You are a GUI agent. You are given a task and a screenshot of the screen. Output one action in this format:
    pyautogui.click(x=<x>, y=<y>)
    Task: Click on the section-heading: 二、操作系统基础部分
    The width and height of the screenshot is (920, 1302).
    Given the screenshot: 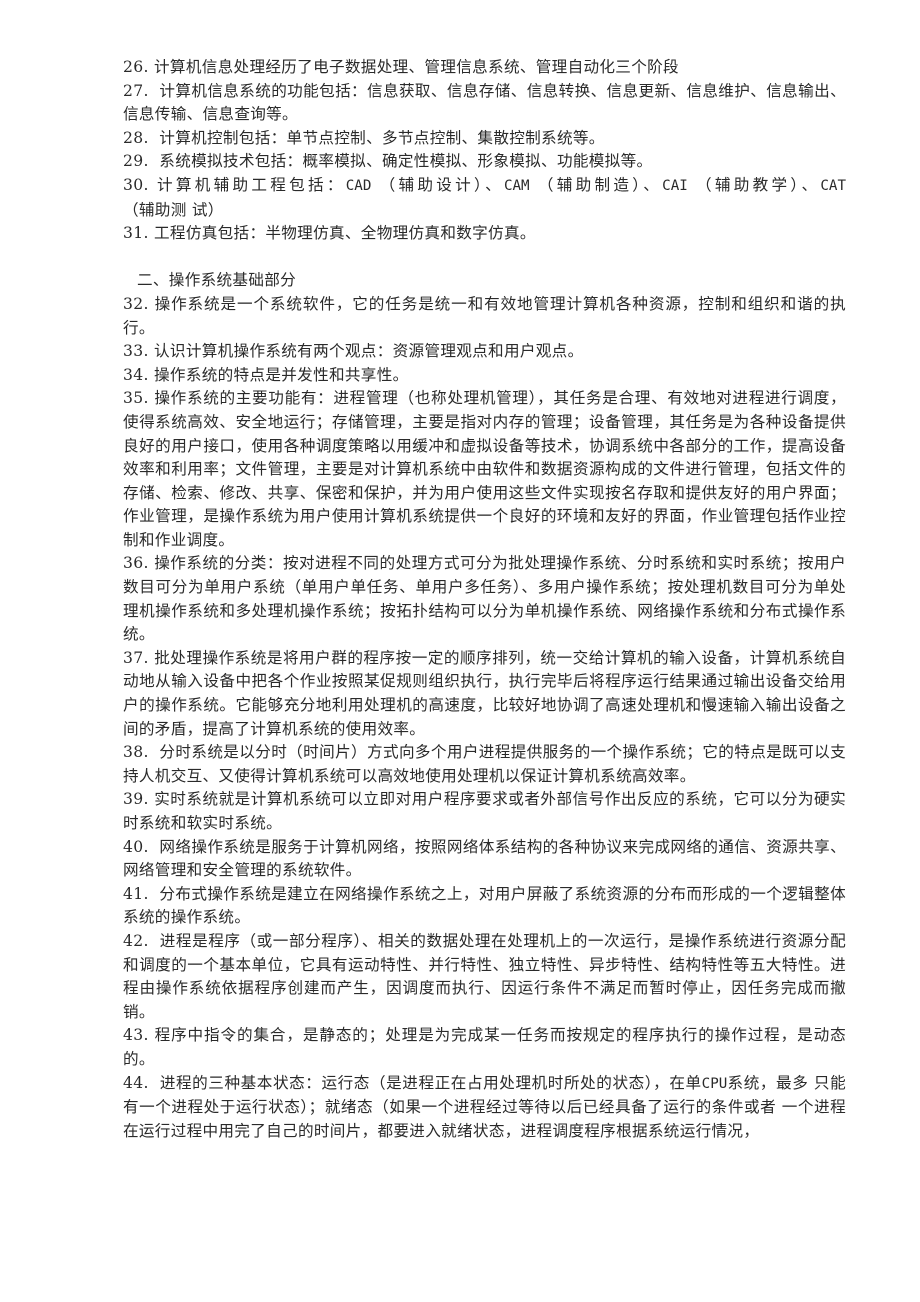 What is the action you would take?
    pyautogui.click(x=217, y=280)
    